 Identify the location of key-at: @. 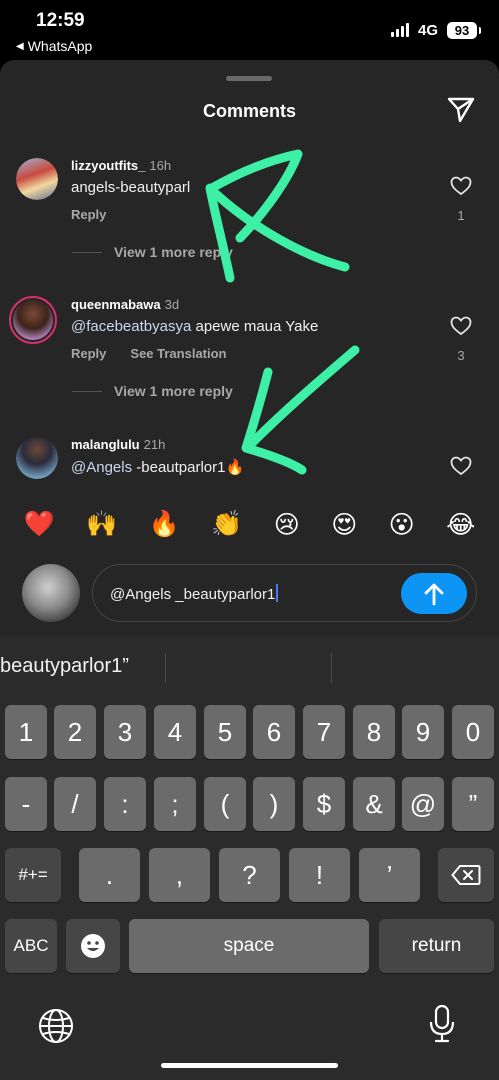
(423, 804).